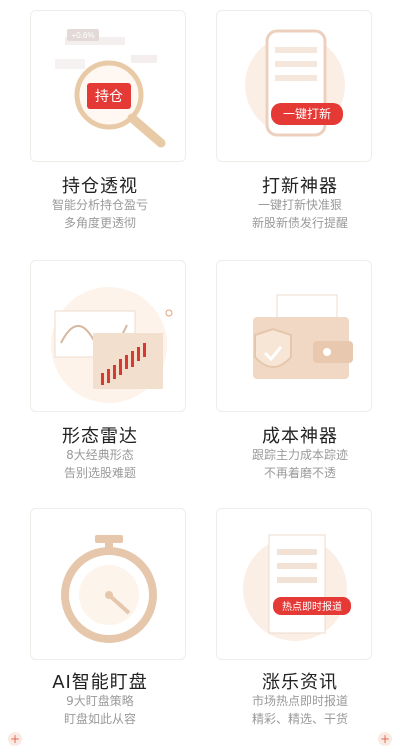  What do you see at coordinates (99, 473) in the screenshot?
I see `feature-desc-line-2: 告别选股难题` at bounding box center [99, 473].